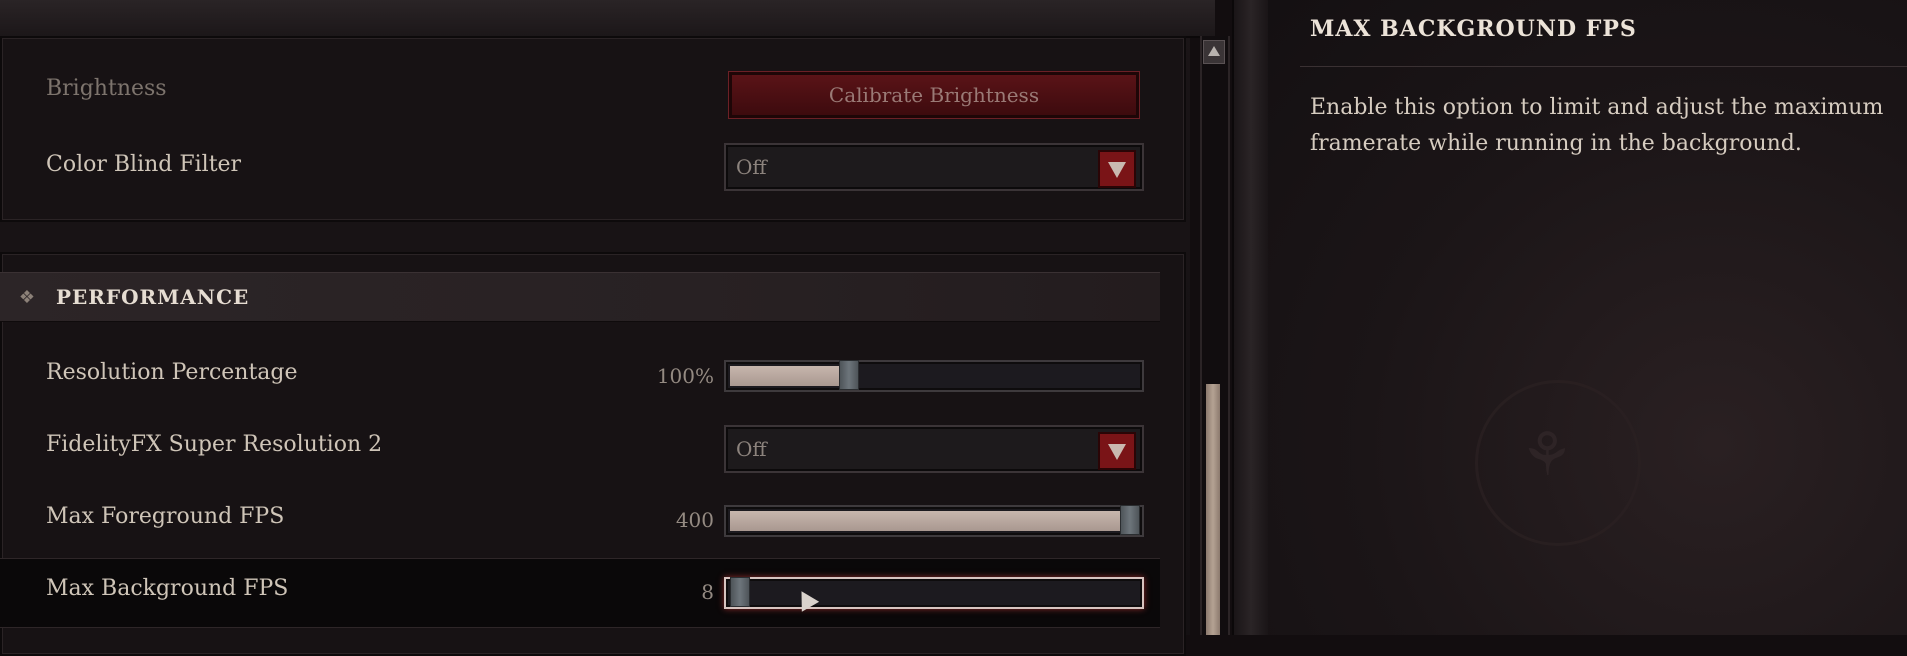 This screenshot has width=1907, height=656. What do you see at coordinates (1603, 66) in the screenshot?
I see `info-panel-divider` at bounding box center [1603, 66].